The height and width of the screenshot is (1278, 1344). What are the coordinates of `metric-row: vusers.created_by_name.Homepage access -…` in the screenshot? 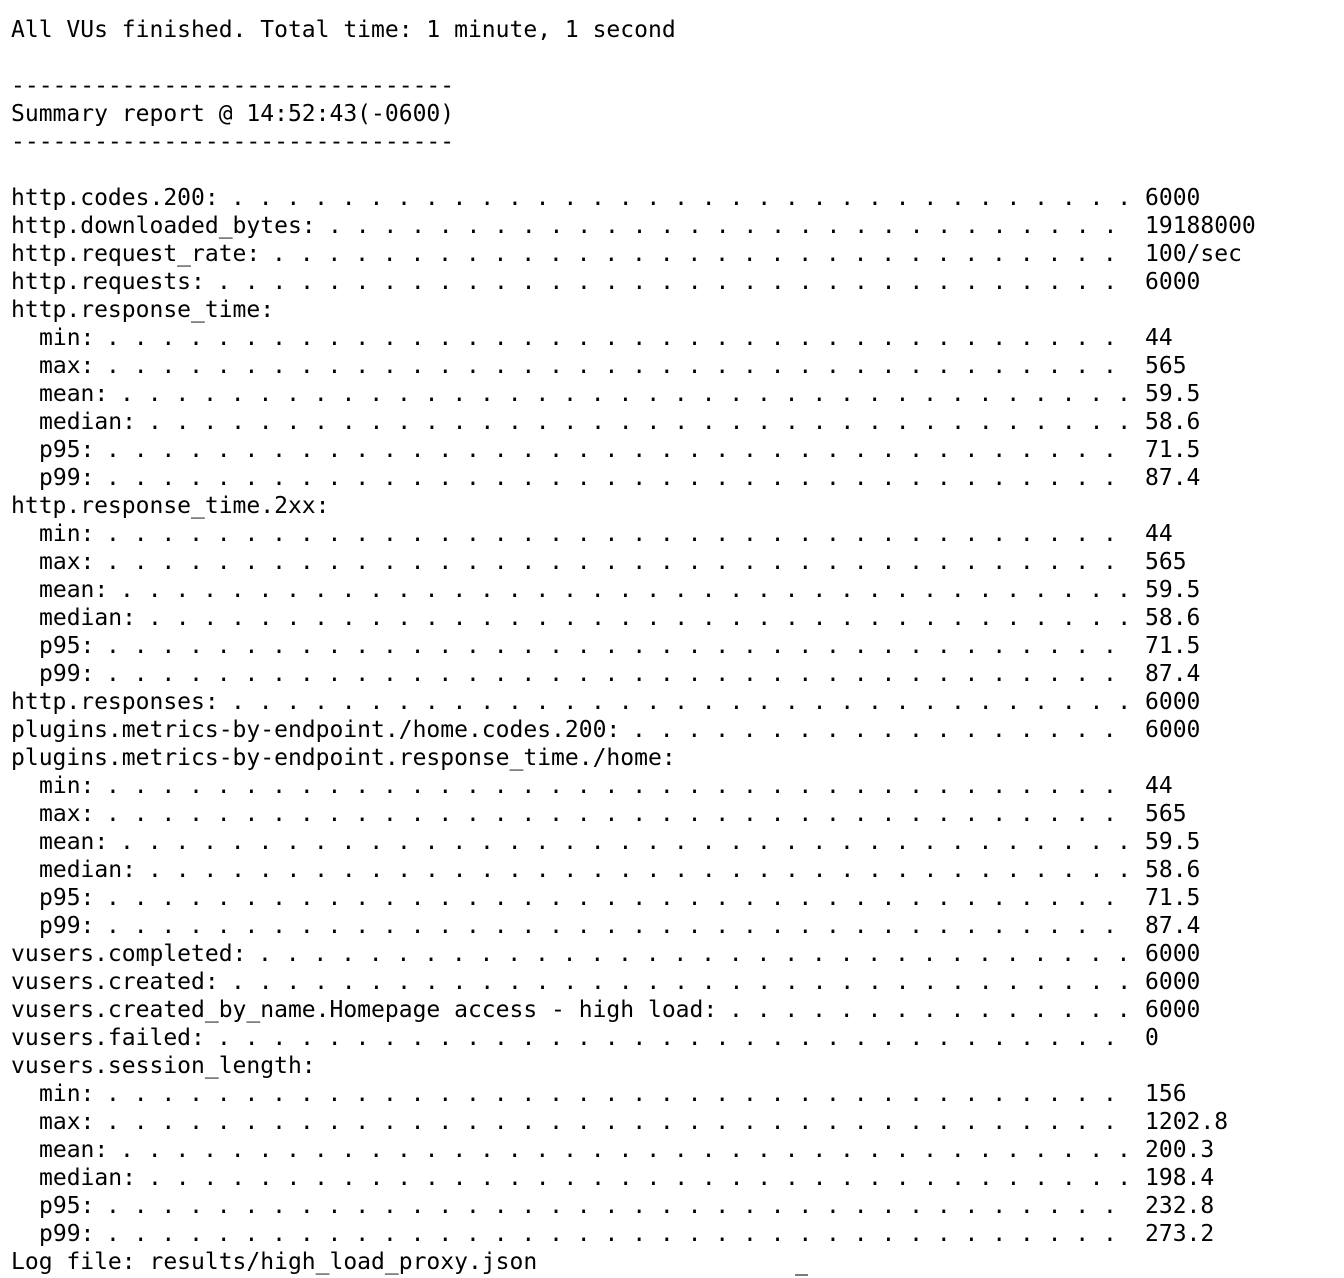 It's located at (673, 1010).